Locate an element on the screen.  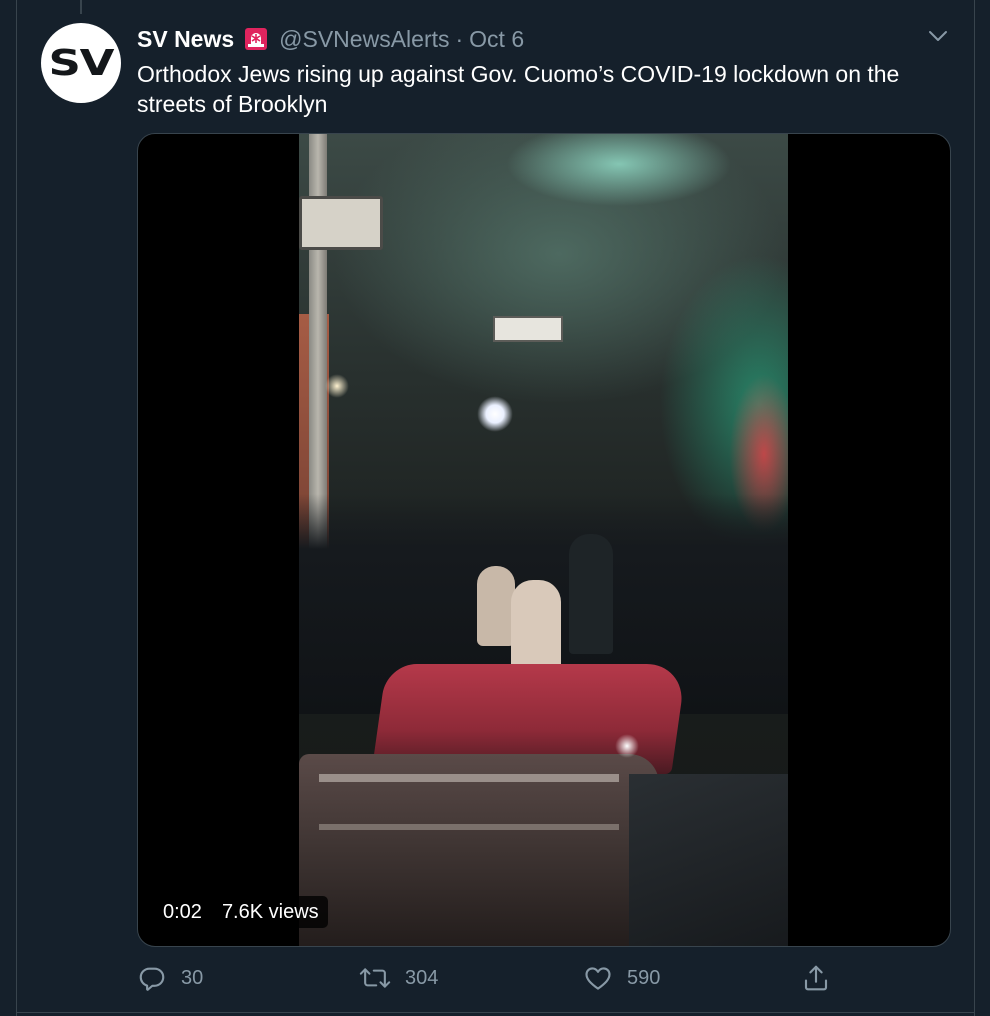
avatar-logo-text: SV is located at coordinates (81, 63).